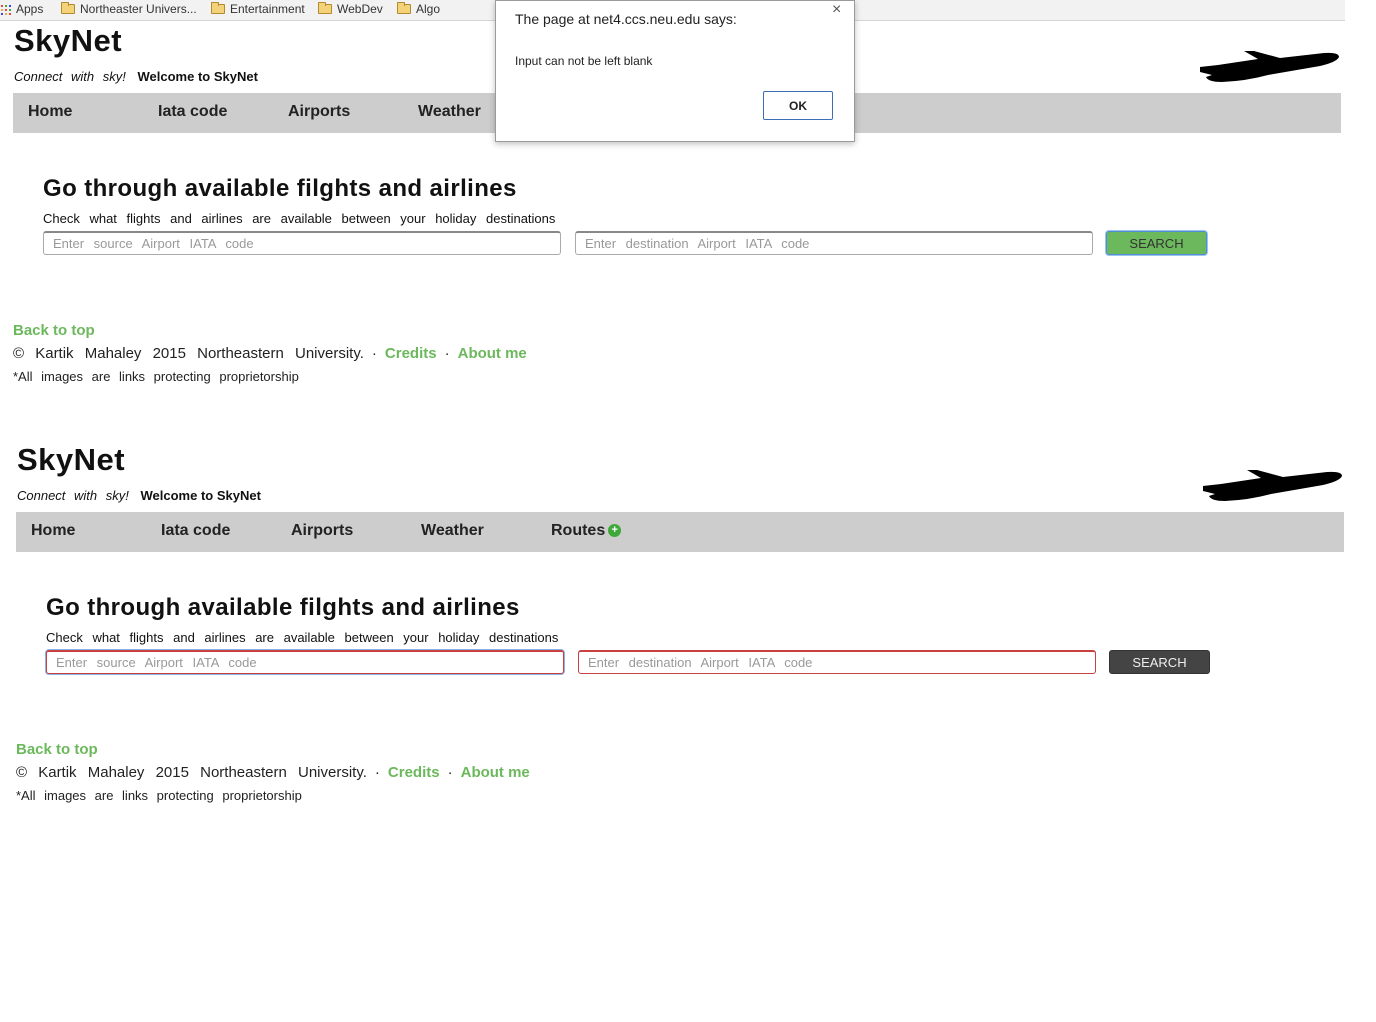  What do you see at coordinates (798, 105) in the screenshot?
I see `ok-button: OK` at bounding box center [798, 105].